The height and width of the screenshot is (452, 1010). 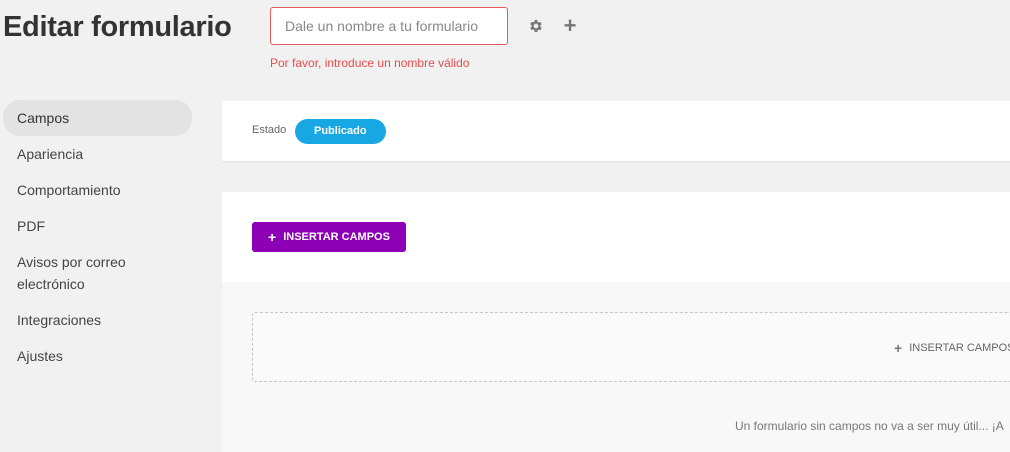 What do you see at coordinates (97, 320) in the screenshot?
I see `sidebar-item-integraciones: Integraciones` at bounding box center [97, 320].